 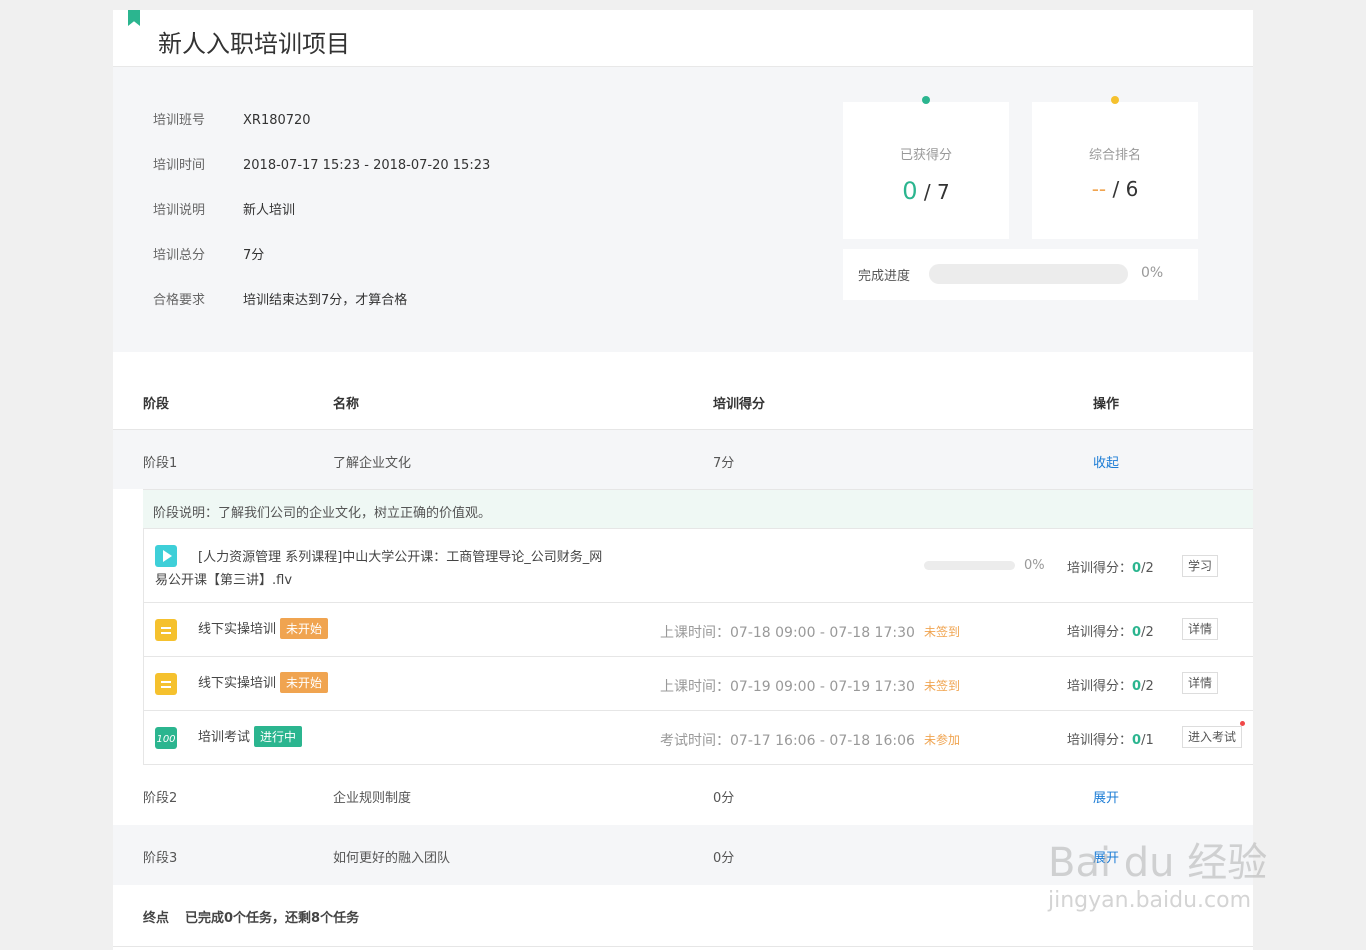 What do you see at coordinates (166, 556) in the screenshot?
I see `play-icon` at bounding box center [166, 556].